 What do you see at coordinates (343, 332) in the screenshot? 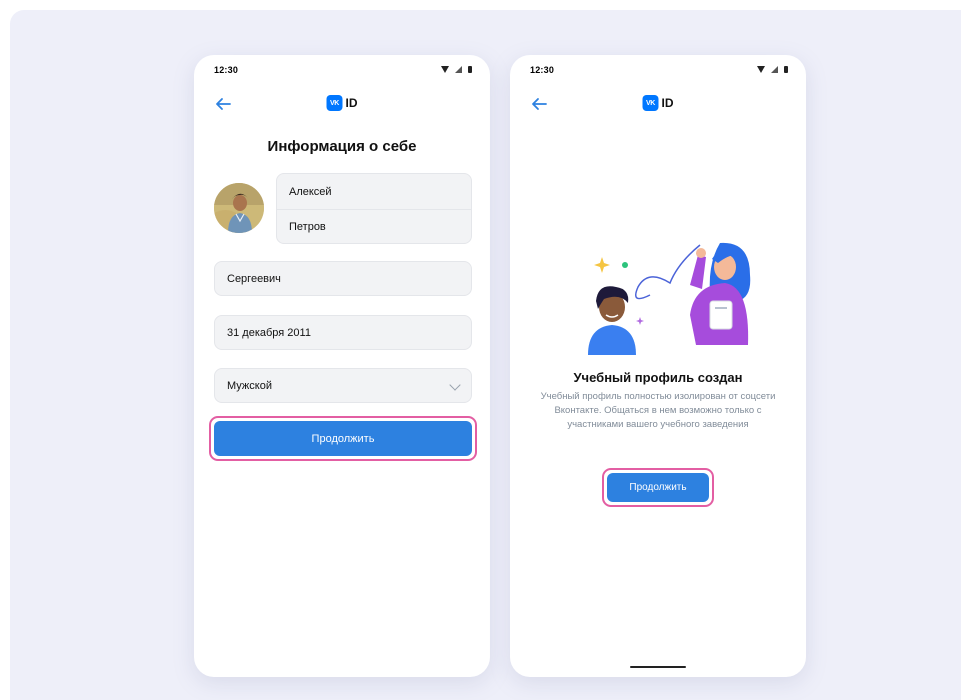
I see `birth-date-field: 31 декабря 2011` at bounding box center [343, 332].